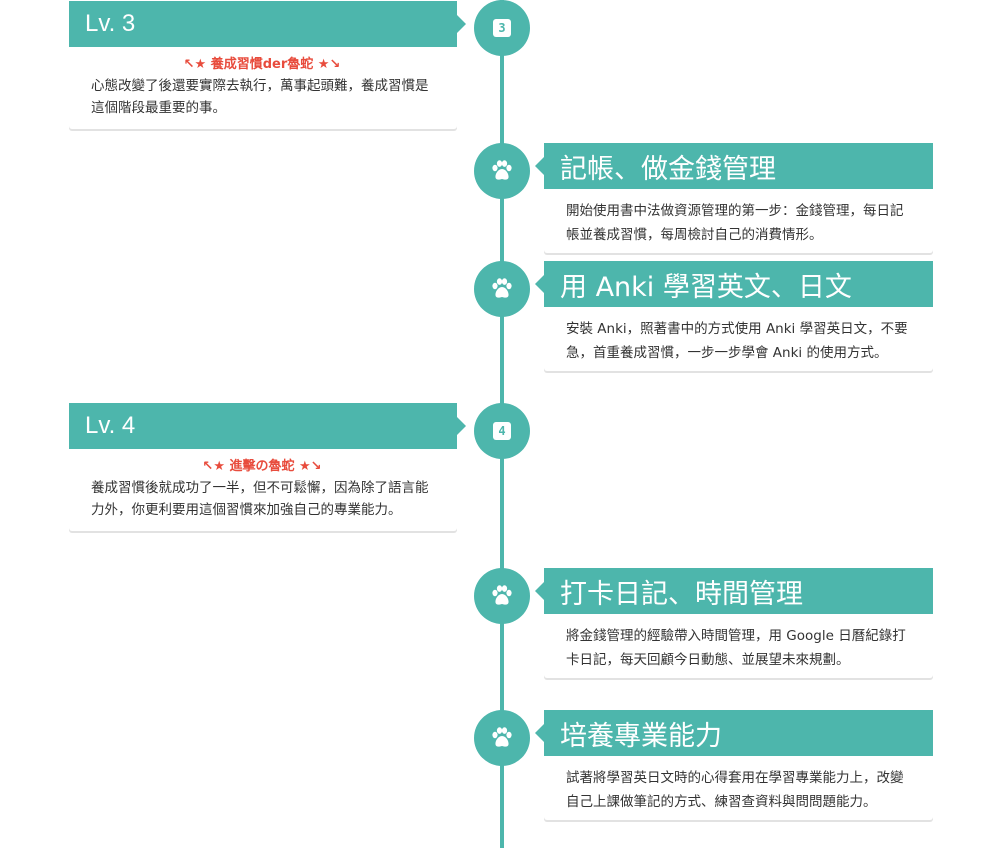  Describe the element at coordinates (734, 284) in the screenshot. I see `item-title: 用 Anki 學習英文、日文` at that location.